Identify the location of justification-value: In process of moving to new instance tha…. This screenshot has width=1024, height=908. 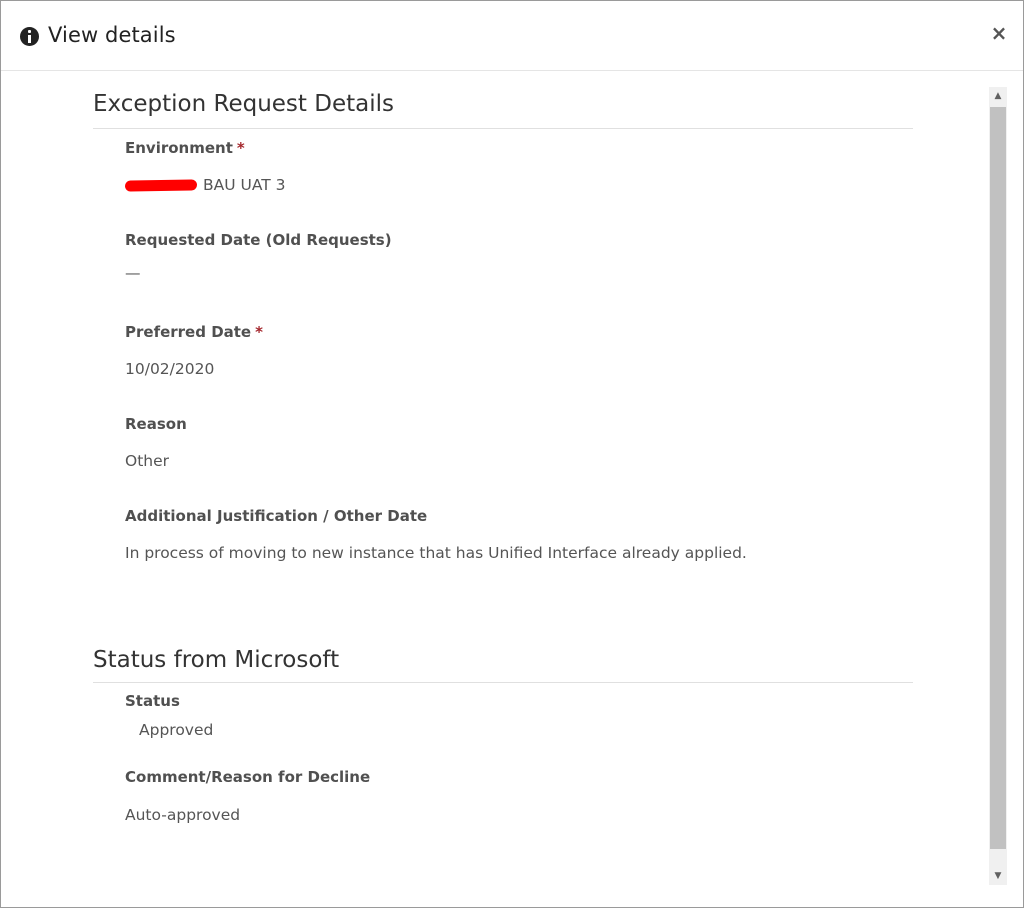
(436, 553).